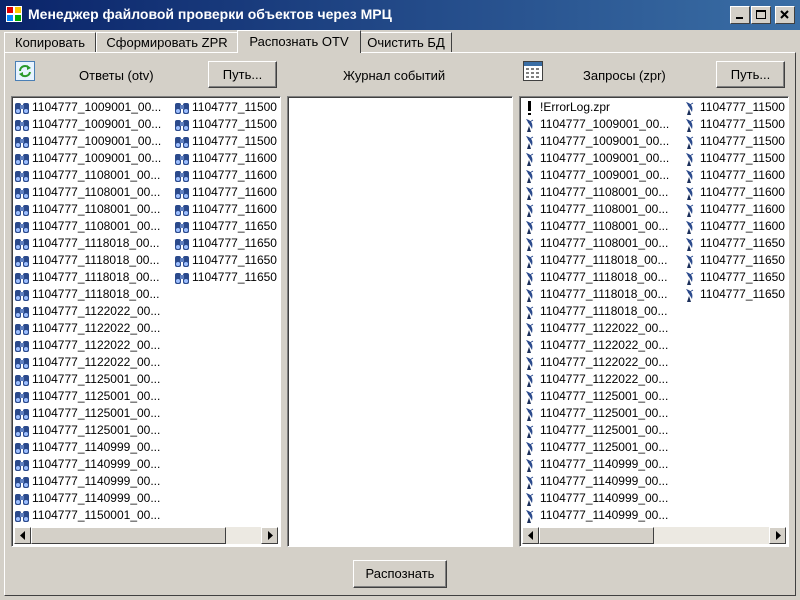 This screenshot has width=800, height=600. I want to click on calendar-icon, so click(533, 71).